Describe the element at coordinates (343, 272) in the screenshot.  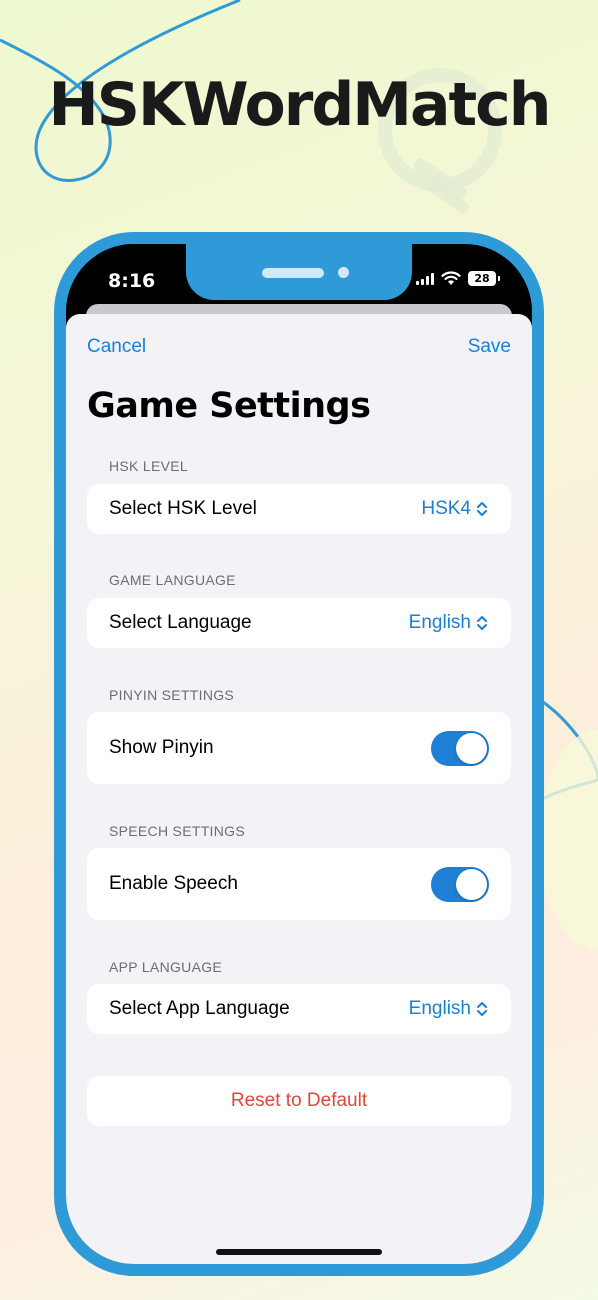
I see `camera-dot` at that location.